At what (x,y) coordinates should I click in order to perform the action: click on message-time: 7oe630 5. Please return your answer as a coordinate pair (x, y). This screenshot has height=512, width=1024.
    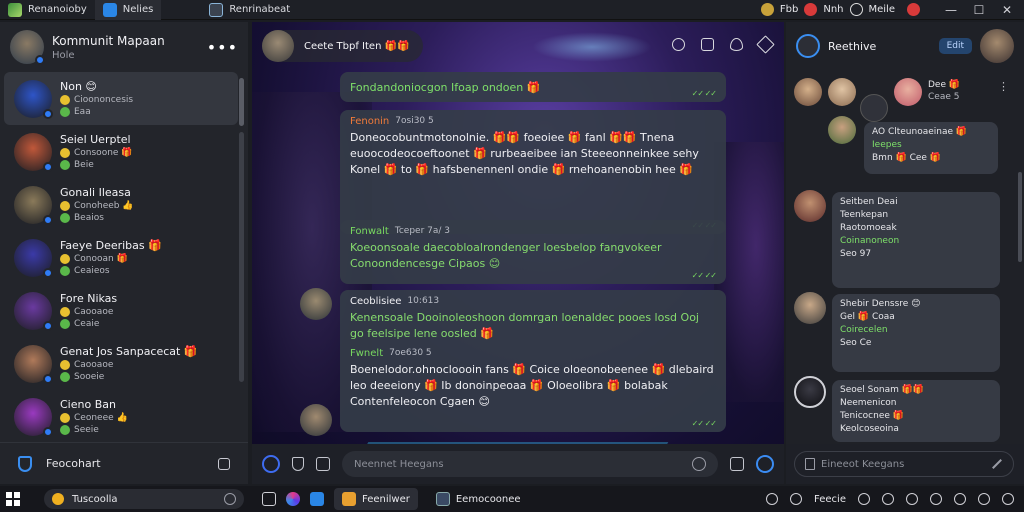
    Looking at the image, I should click on (410, 353).